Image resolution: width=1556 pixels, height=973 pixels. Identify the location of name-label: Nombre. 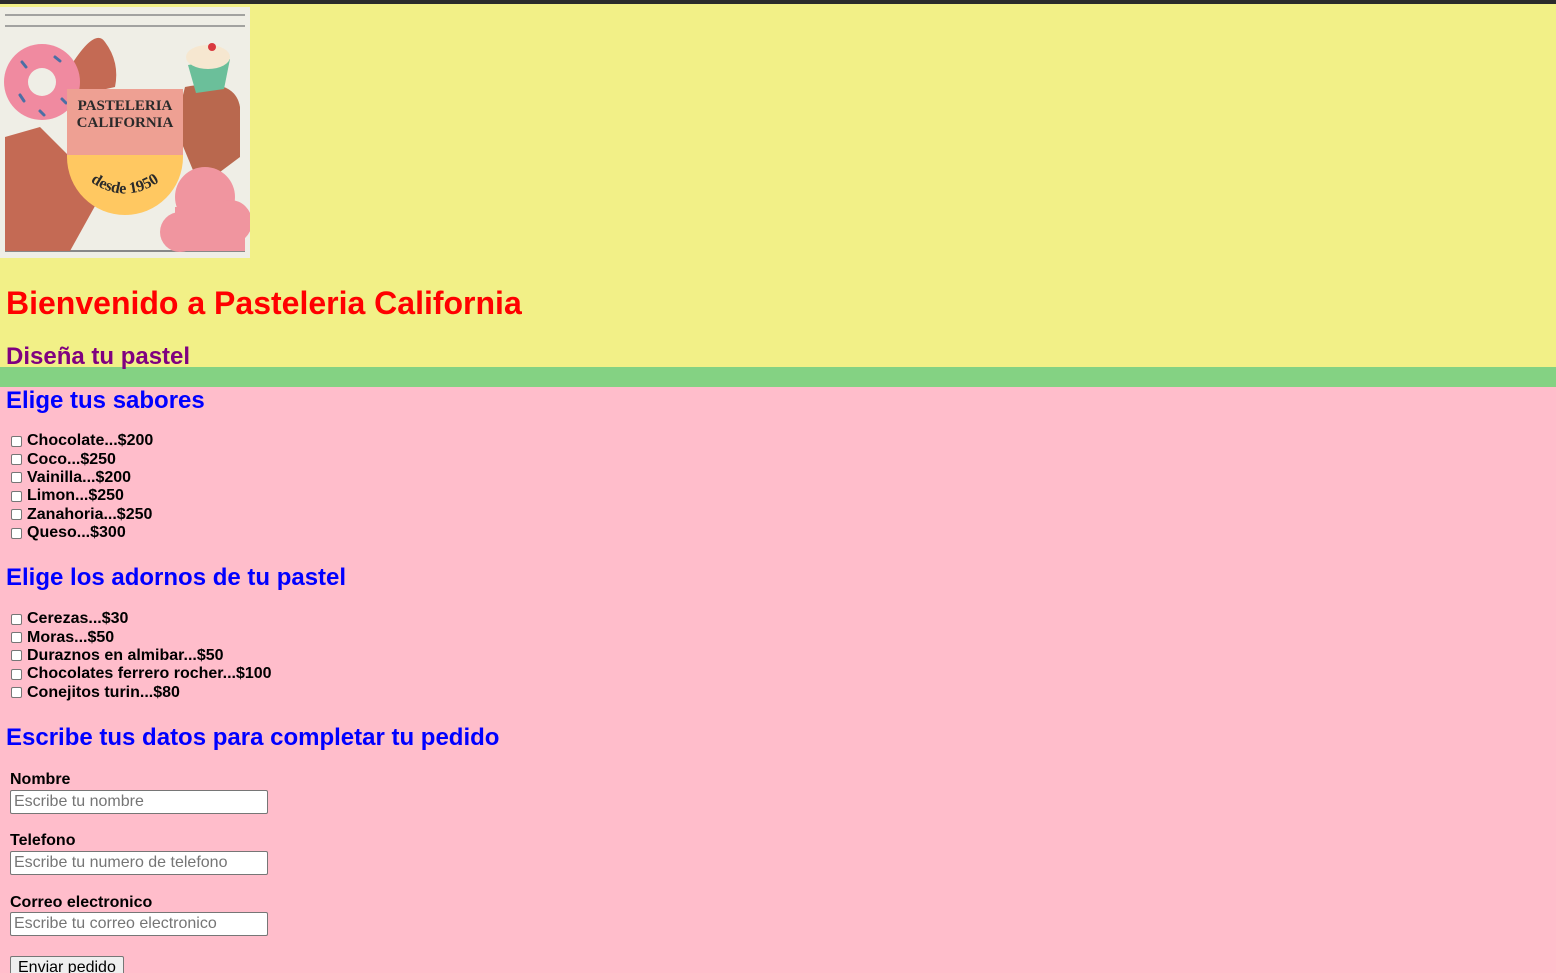
(40, 779).